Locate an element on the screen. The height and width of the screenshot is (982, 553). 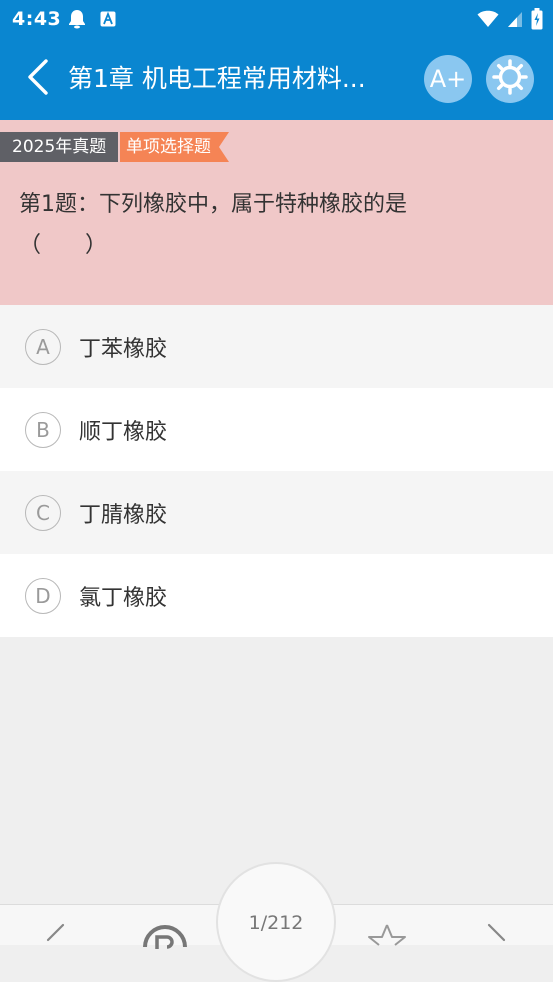
option-text: 氯丁橡胶 is located at coordinates (123, 598).